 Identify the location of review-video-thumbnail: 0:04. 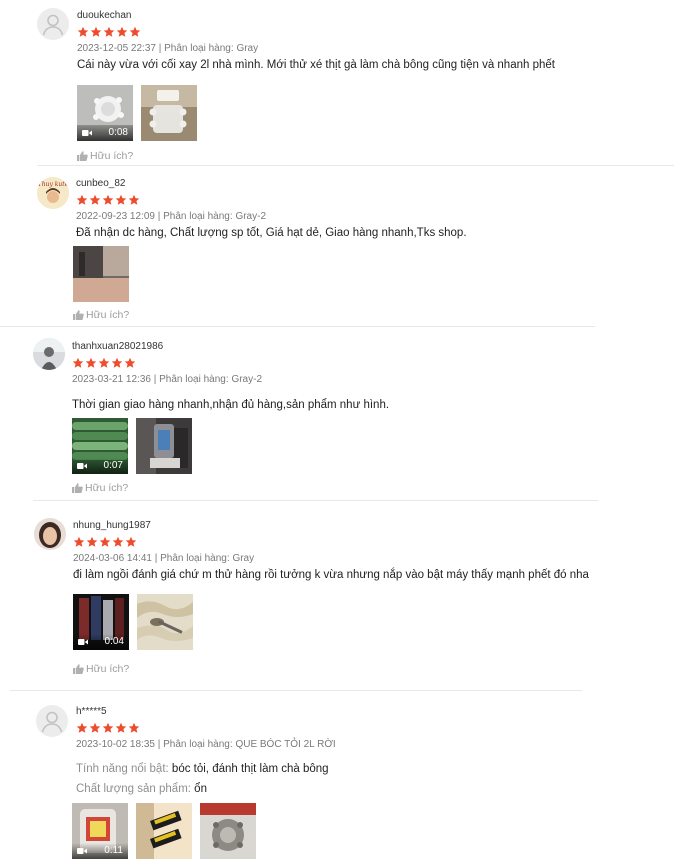
(101, 622).